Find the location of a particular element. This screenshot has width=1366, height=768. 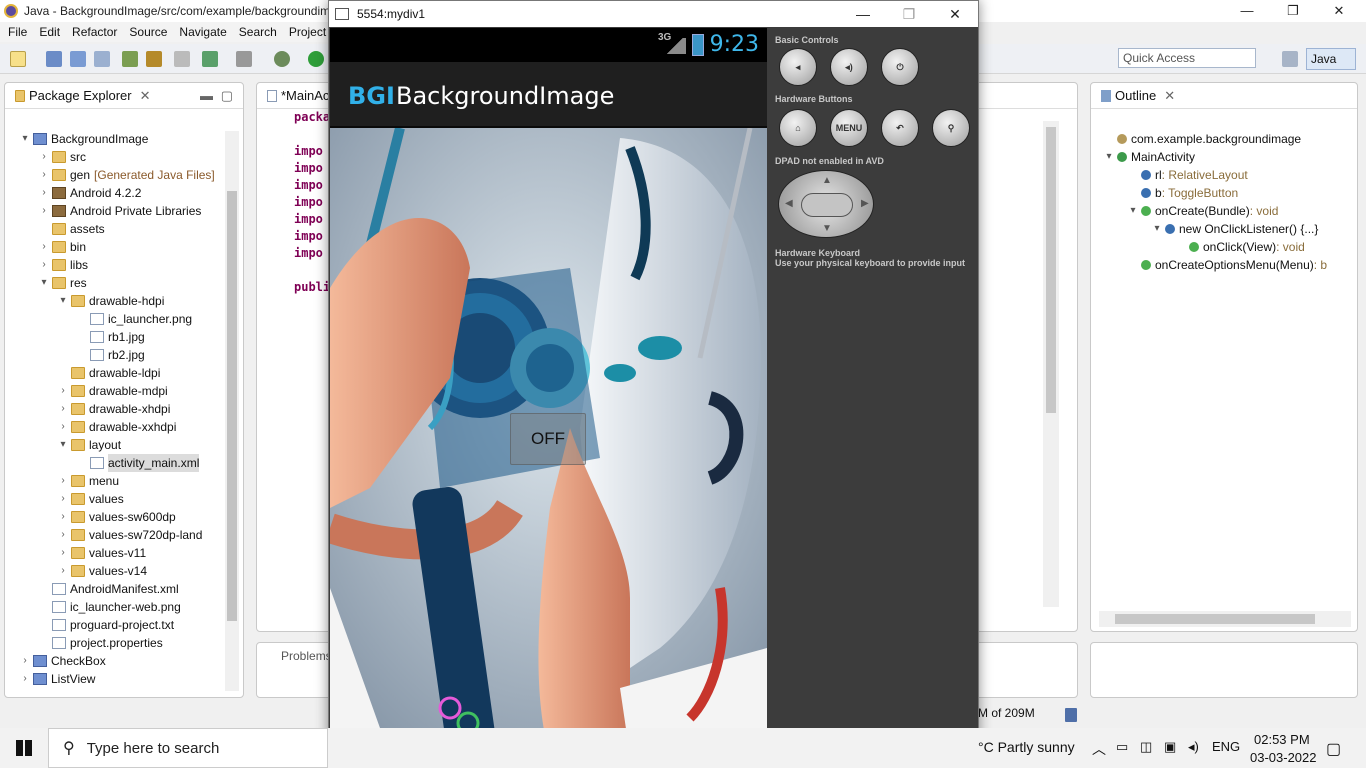

outline-item: onClick(View) : void is located at coordinates (1240, 247).